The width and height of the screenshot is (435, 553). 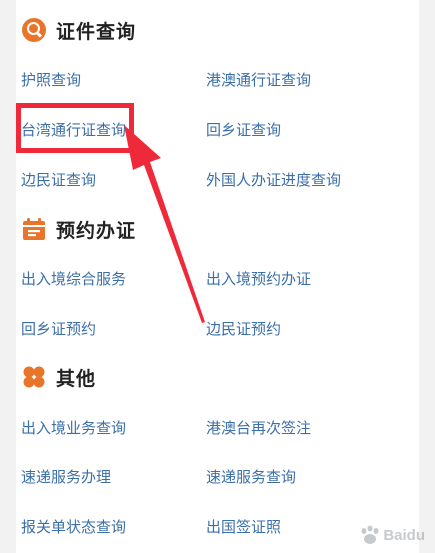 I want to click on link-visa-photo: 出国签证照, so click(x=243, y=526).